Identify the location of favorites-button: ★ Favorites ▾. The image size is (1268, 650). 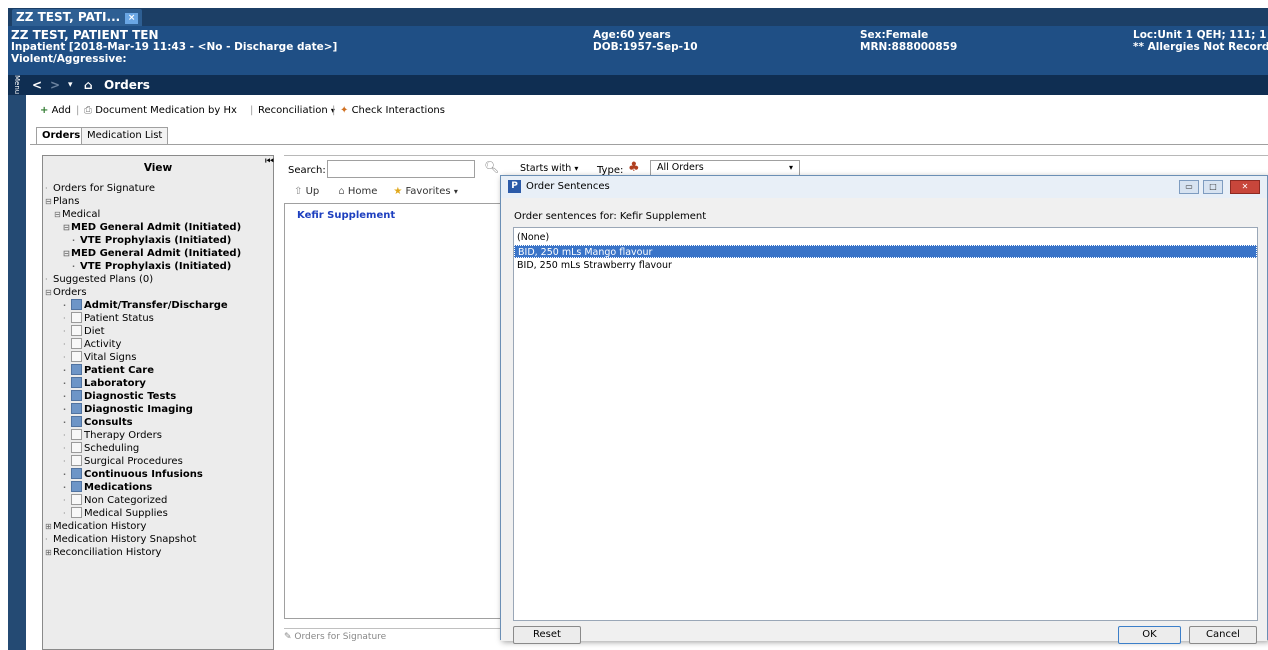
(425, 191).